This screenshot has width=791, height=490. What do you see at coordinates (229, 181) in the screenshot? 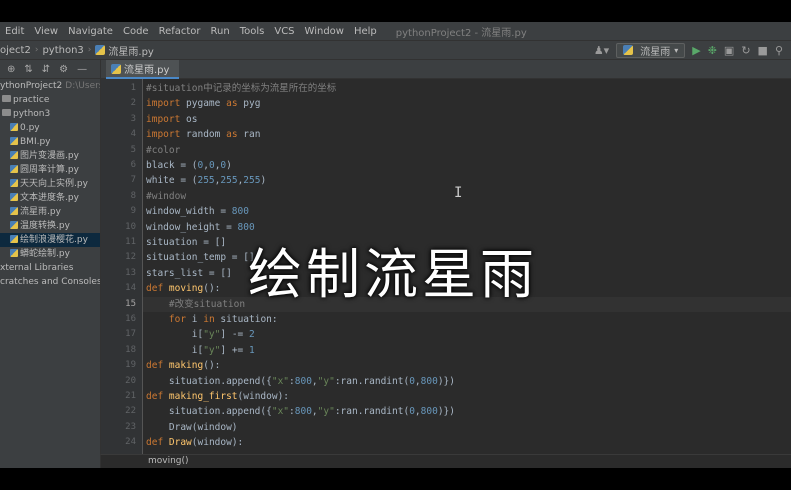
I see `code-token: 255` at bounding box center [229, 181].